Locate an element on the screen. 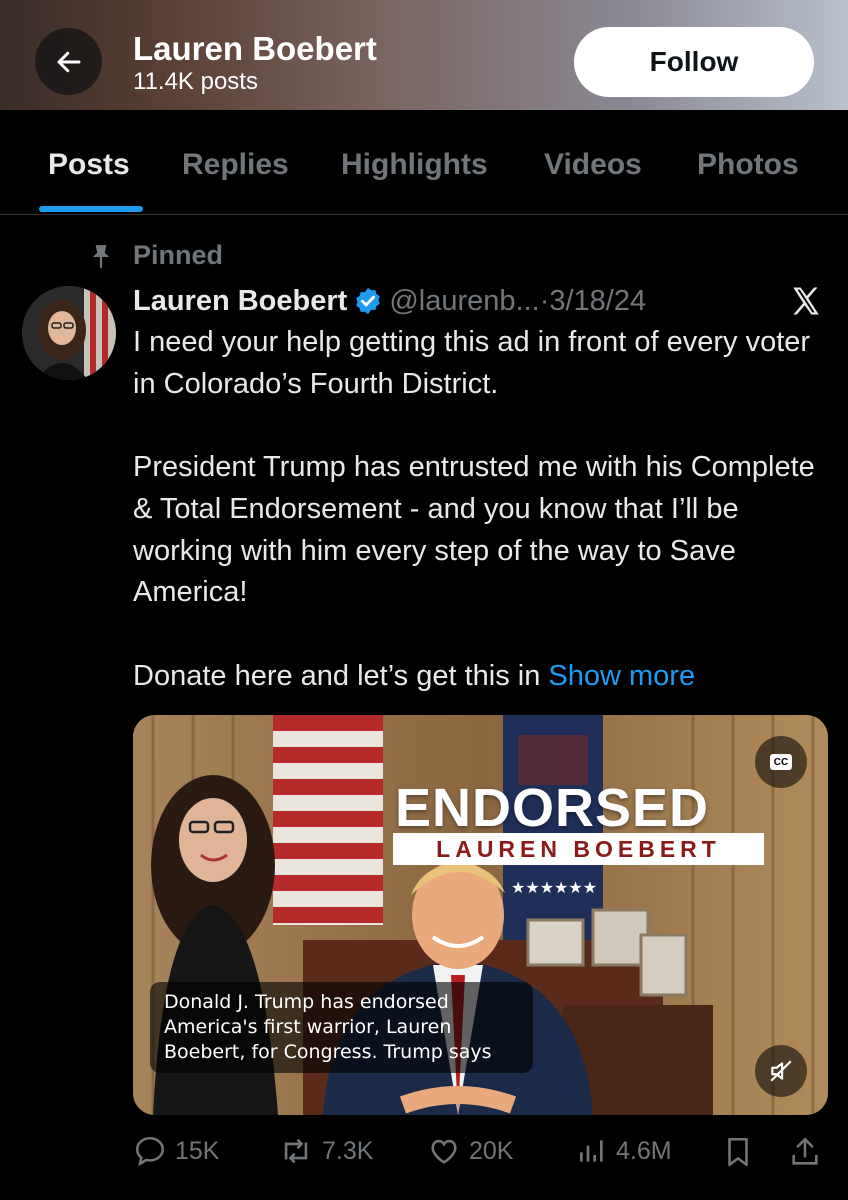 Image resolution: width=848 pixels, height=1200 pixels. muted-speaker-icon is located at coordinates (781, 1071).